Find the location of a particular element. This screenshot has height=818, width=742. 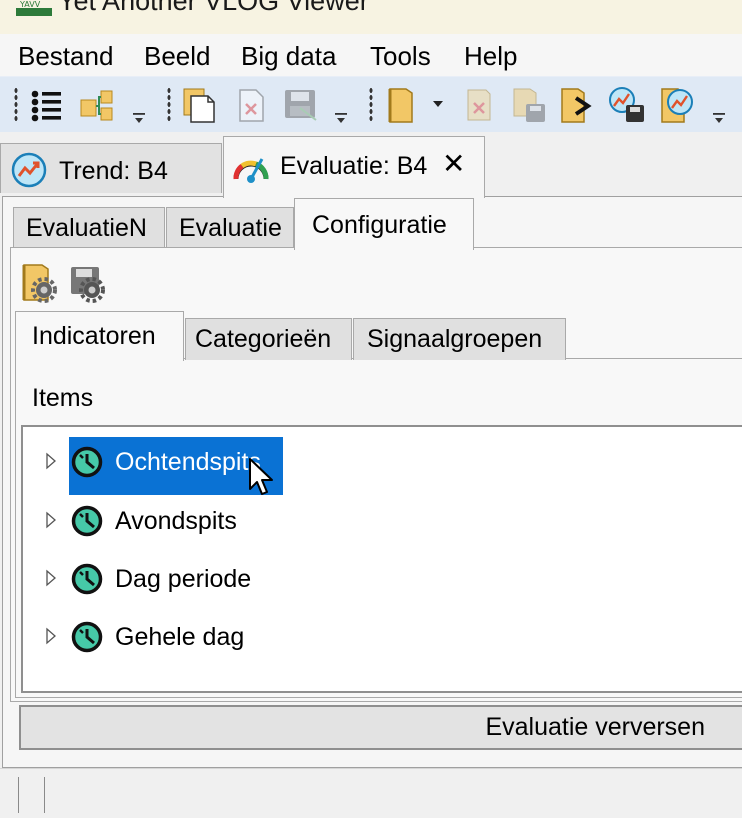

tree-item-gehele-dag: Gehele dag is located at coordinates (382, 635).